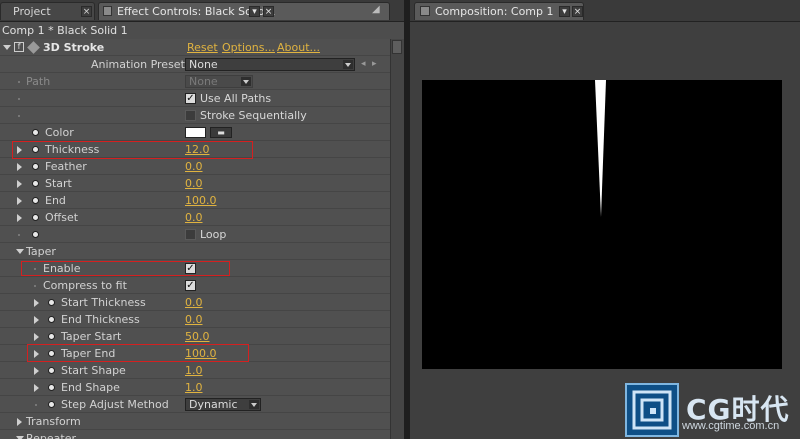 The image size is (800, 439). Describe the element at coordinates (195, 132) in the screenshot. I see `color-swatch` at that location.